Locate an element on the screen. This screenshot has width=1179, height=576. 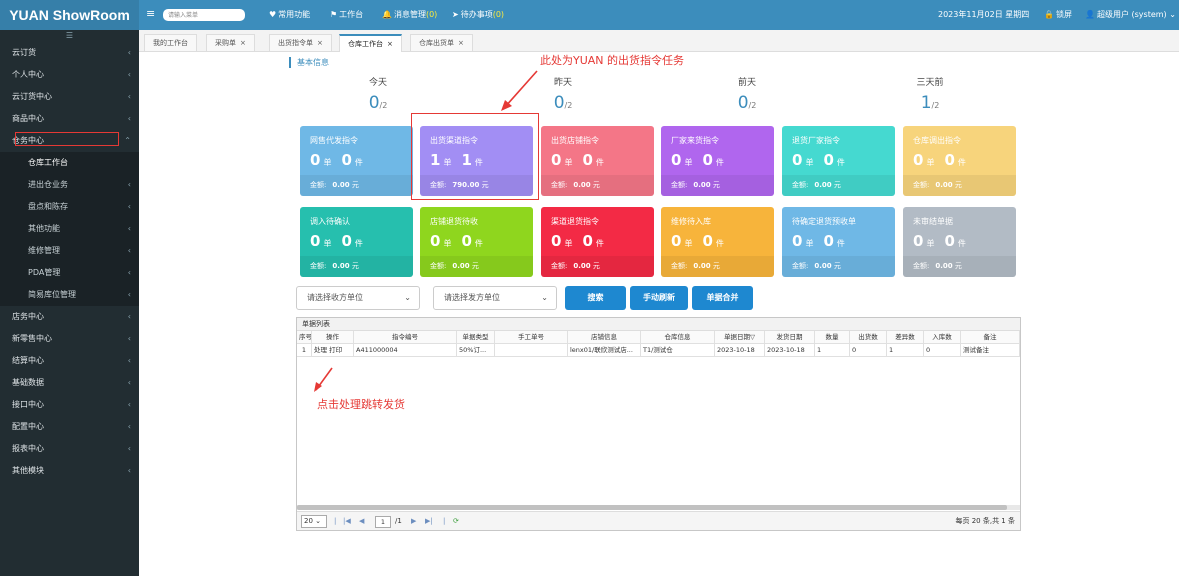
process-link: 处理 is located at coordinates (320, 350).